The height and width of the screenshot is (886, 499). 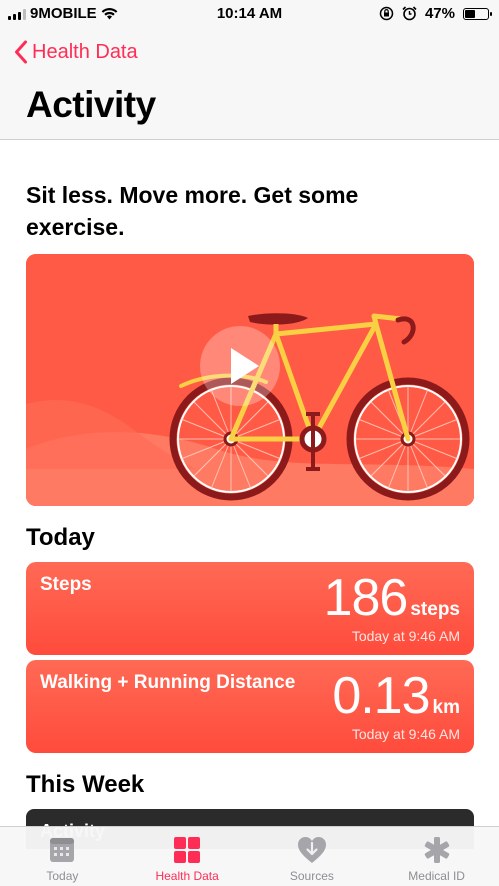 I want to click on activity-headline: Sit less. Move more. Get some exercise., so click(x=192, y=211).